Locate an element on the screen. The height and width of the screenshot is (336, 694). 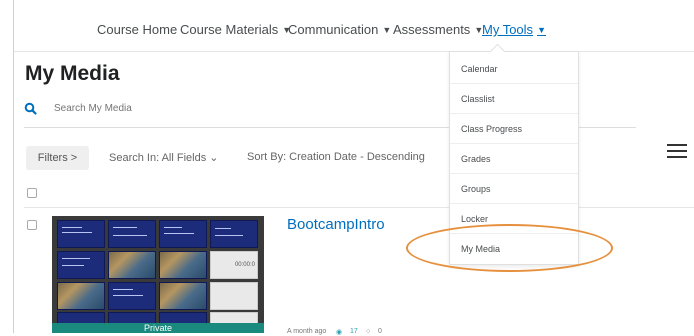
media-date: A month ago is located at coordinates (307, 331).